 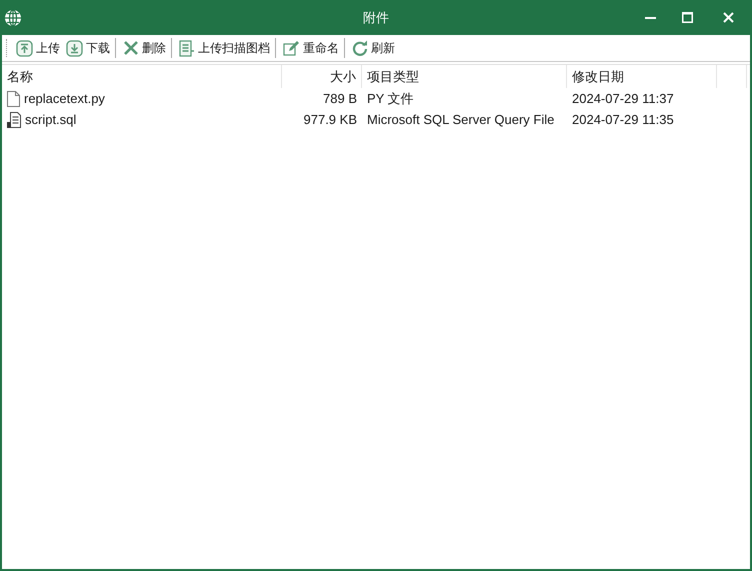 What do you see at coordinates (311, 48) in the screenshot?
I see `toolbar-button: 重命名` at bounding box center [311, 48].